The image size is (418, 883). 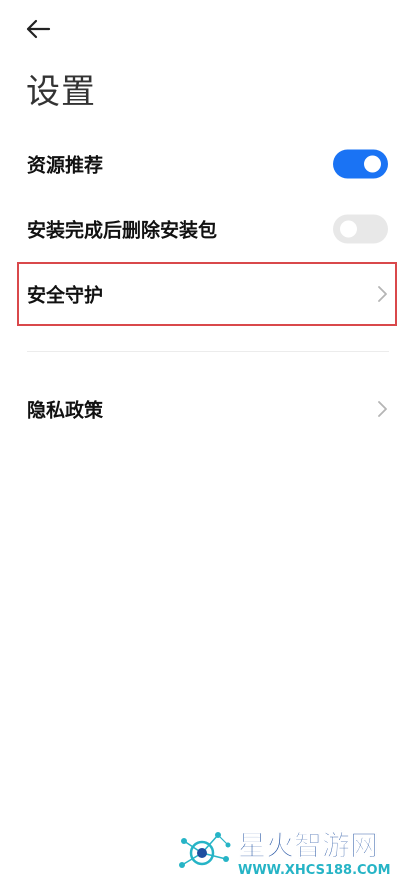 What do you see at coordinates (65, 410) in the screenshot?
I see `setting-label: 隐私政策` at bounding box center [65, 410].